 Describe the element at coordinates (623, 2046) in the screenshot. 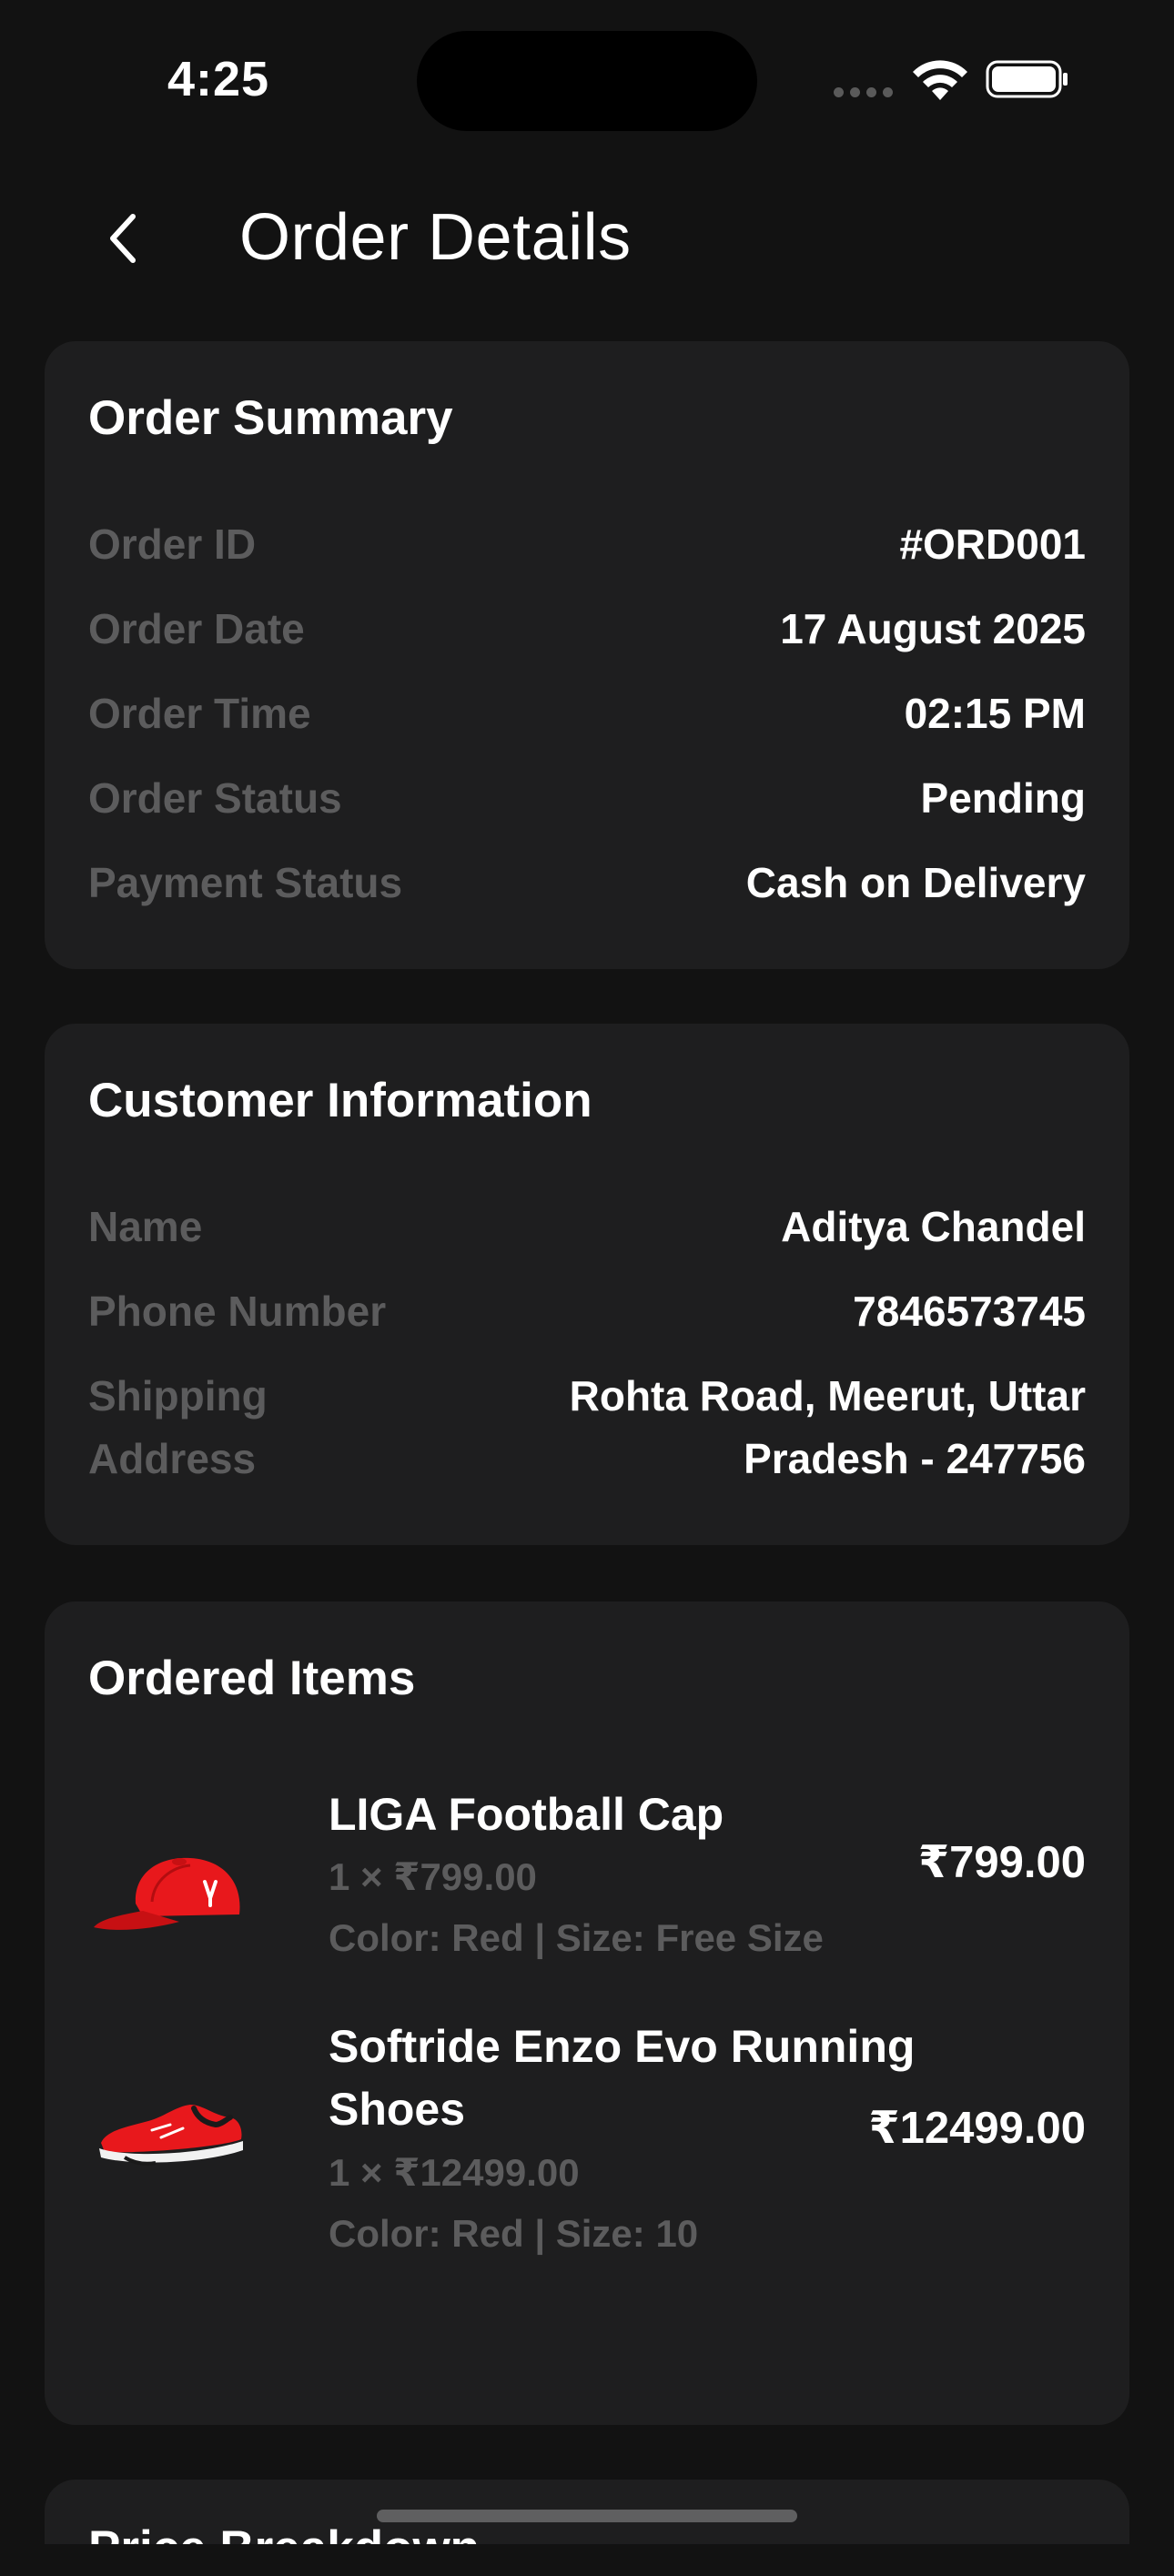

I see `item-name-line1: Softride Enzo Evo Running` at that location.